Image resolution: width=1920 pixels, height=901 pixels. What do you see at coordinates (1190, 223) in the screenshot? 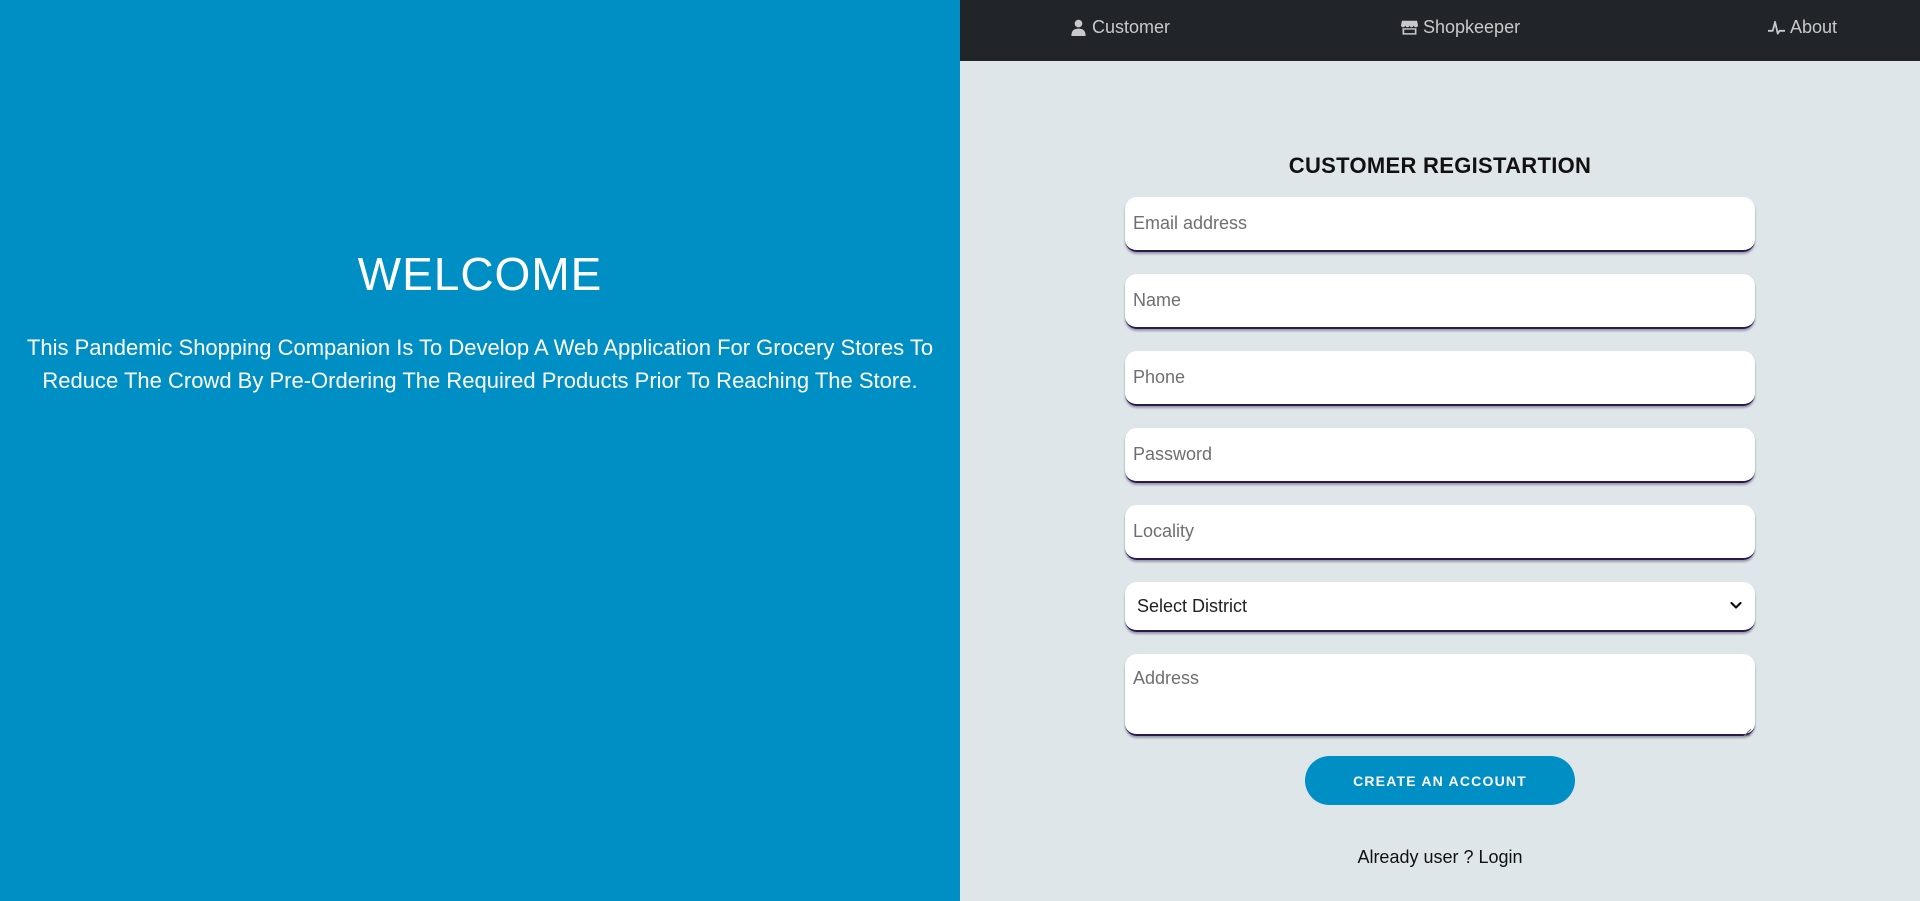
I see `email-placeholder: Email address` at bounding box center [1190, 223].